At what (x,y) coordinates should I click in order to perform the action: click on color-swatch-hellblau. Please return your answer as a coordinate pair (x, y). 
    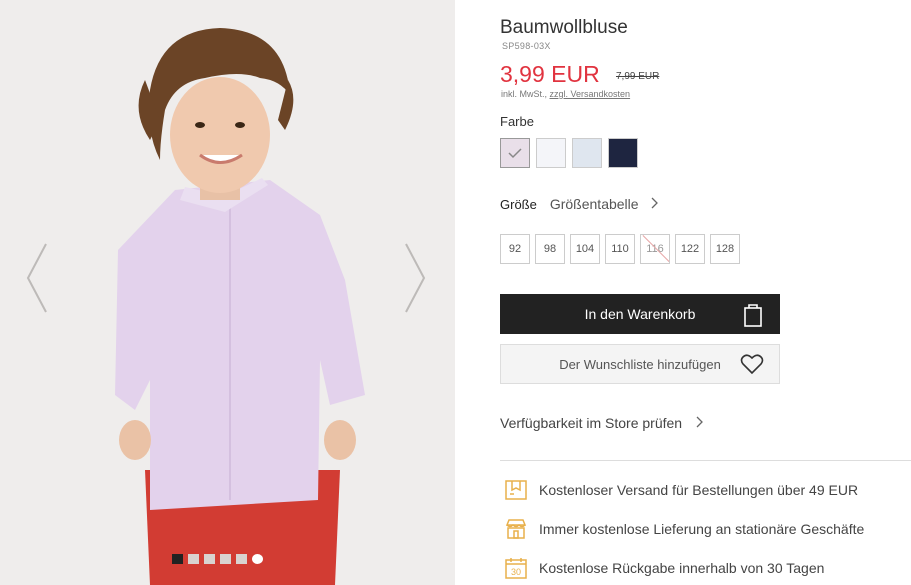
    Looking at the image, I should click on (587, 153).